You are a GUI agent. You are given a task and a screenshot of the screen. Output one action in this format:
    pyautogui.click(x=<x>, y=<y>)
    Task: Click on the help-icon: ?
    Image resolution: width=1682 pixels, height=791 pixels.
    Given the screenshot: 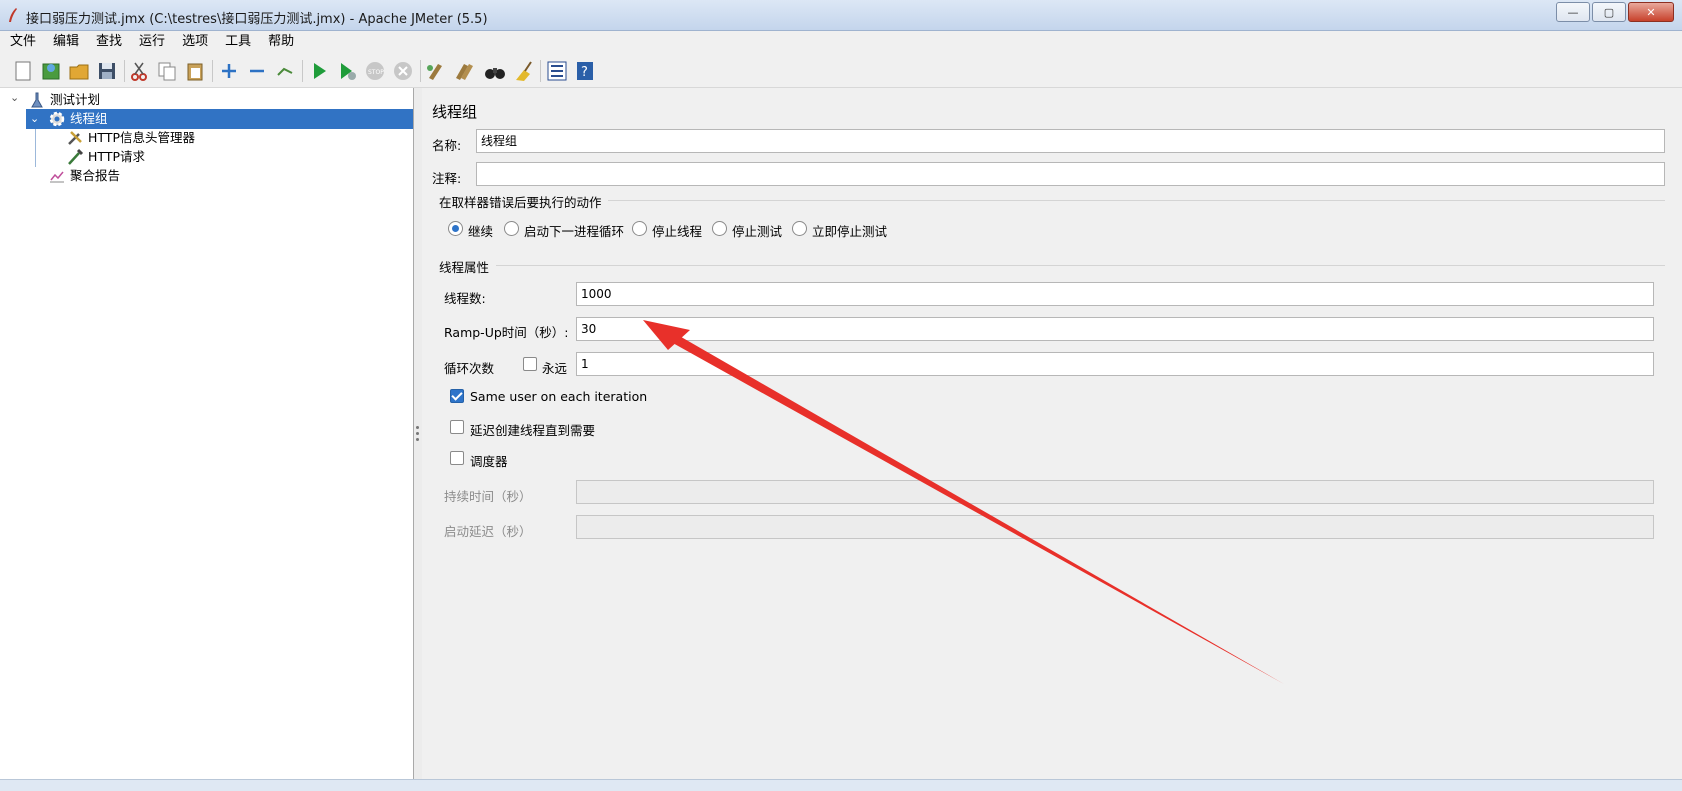 What is the action you would take?
    pyautogui.click(x=585, y=71)
    